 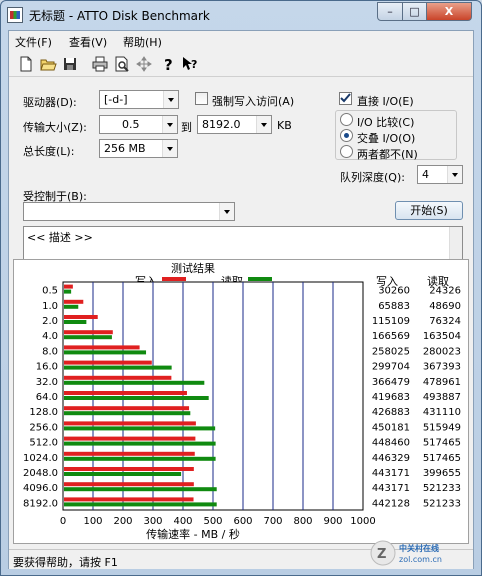 What do you see at coordinates (241, 41) in the screenshot?
I see `menu-bar: 文件(F) 查看(V) 帮助(H)` at bounding box center [241, 41].